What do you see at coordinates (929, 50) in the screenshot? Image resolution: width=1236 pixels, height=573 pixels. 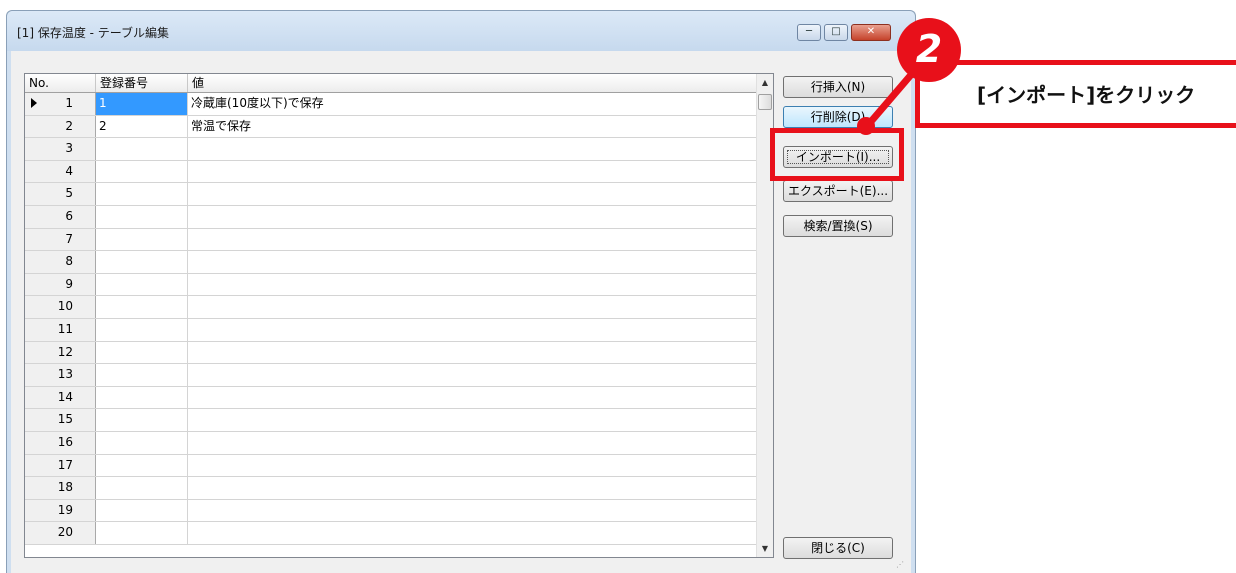 I see `step-badge: 2` at bounding box center [929, 50].